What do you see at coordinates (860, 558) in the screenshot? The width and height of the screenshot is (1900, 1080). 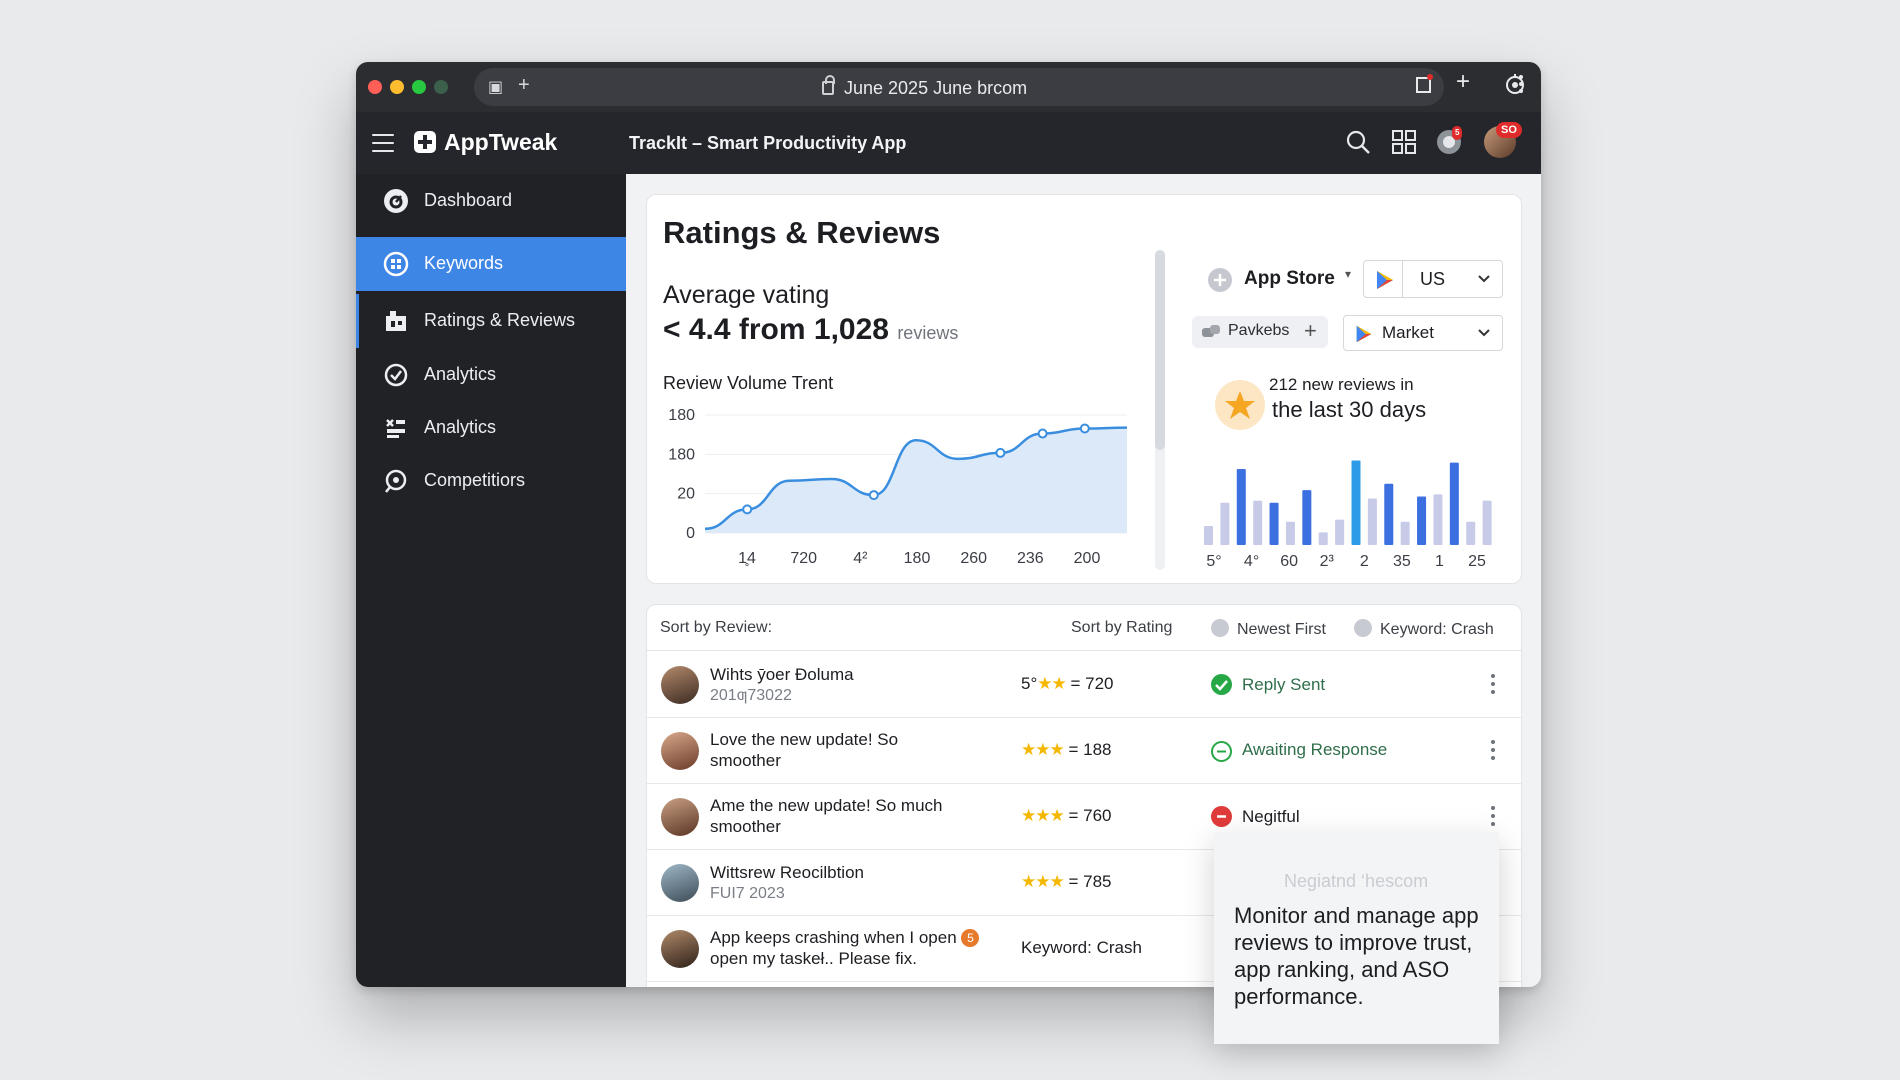 I see `x-tick-label: 4²` at bounding box center [860, 558].